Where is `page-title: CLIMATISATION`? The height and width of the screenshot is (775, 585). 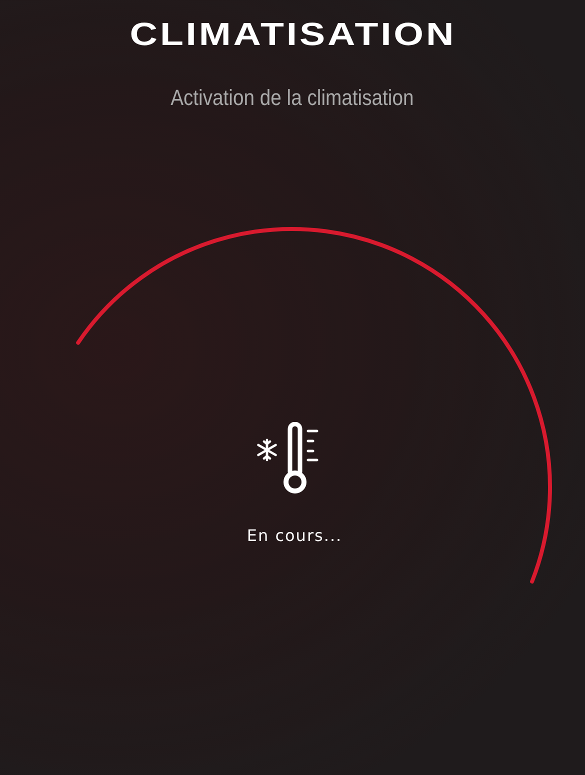 page-title: CLIMATISATION is located at coordinates (292, 34).